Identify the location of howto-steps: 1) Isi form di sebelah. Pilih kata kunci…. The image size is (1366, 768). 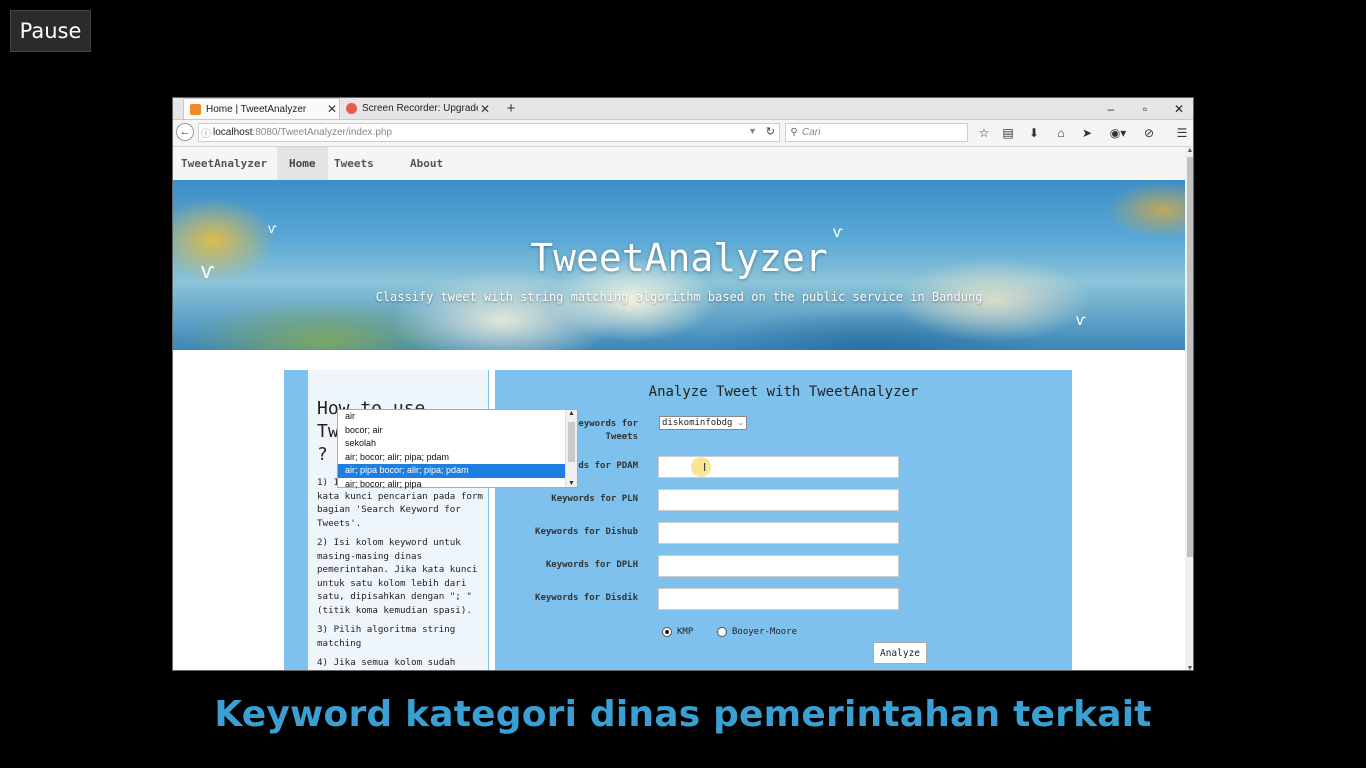
(401, 573).